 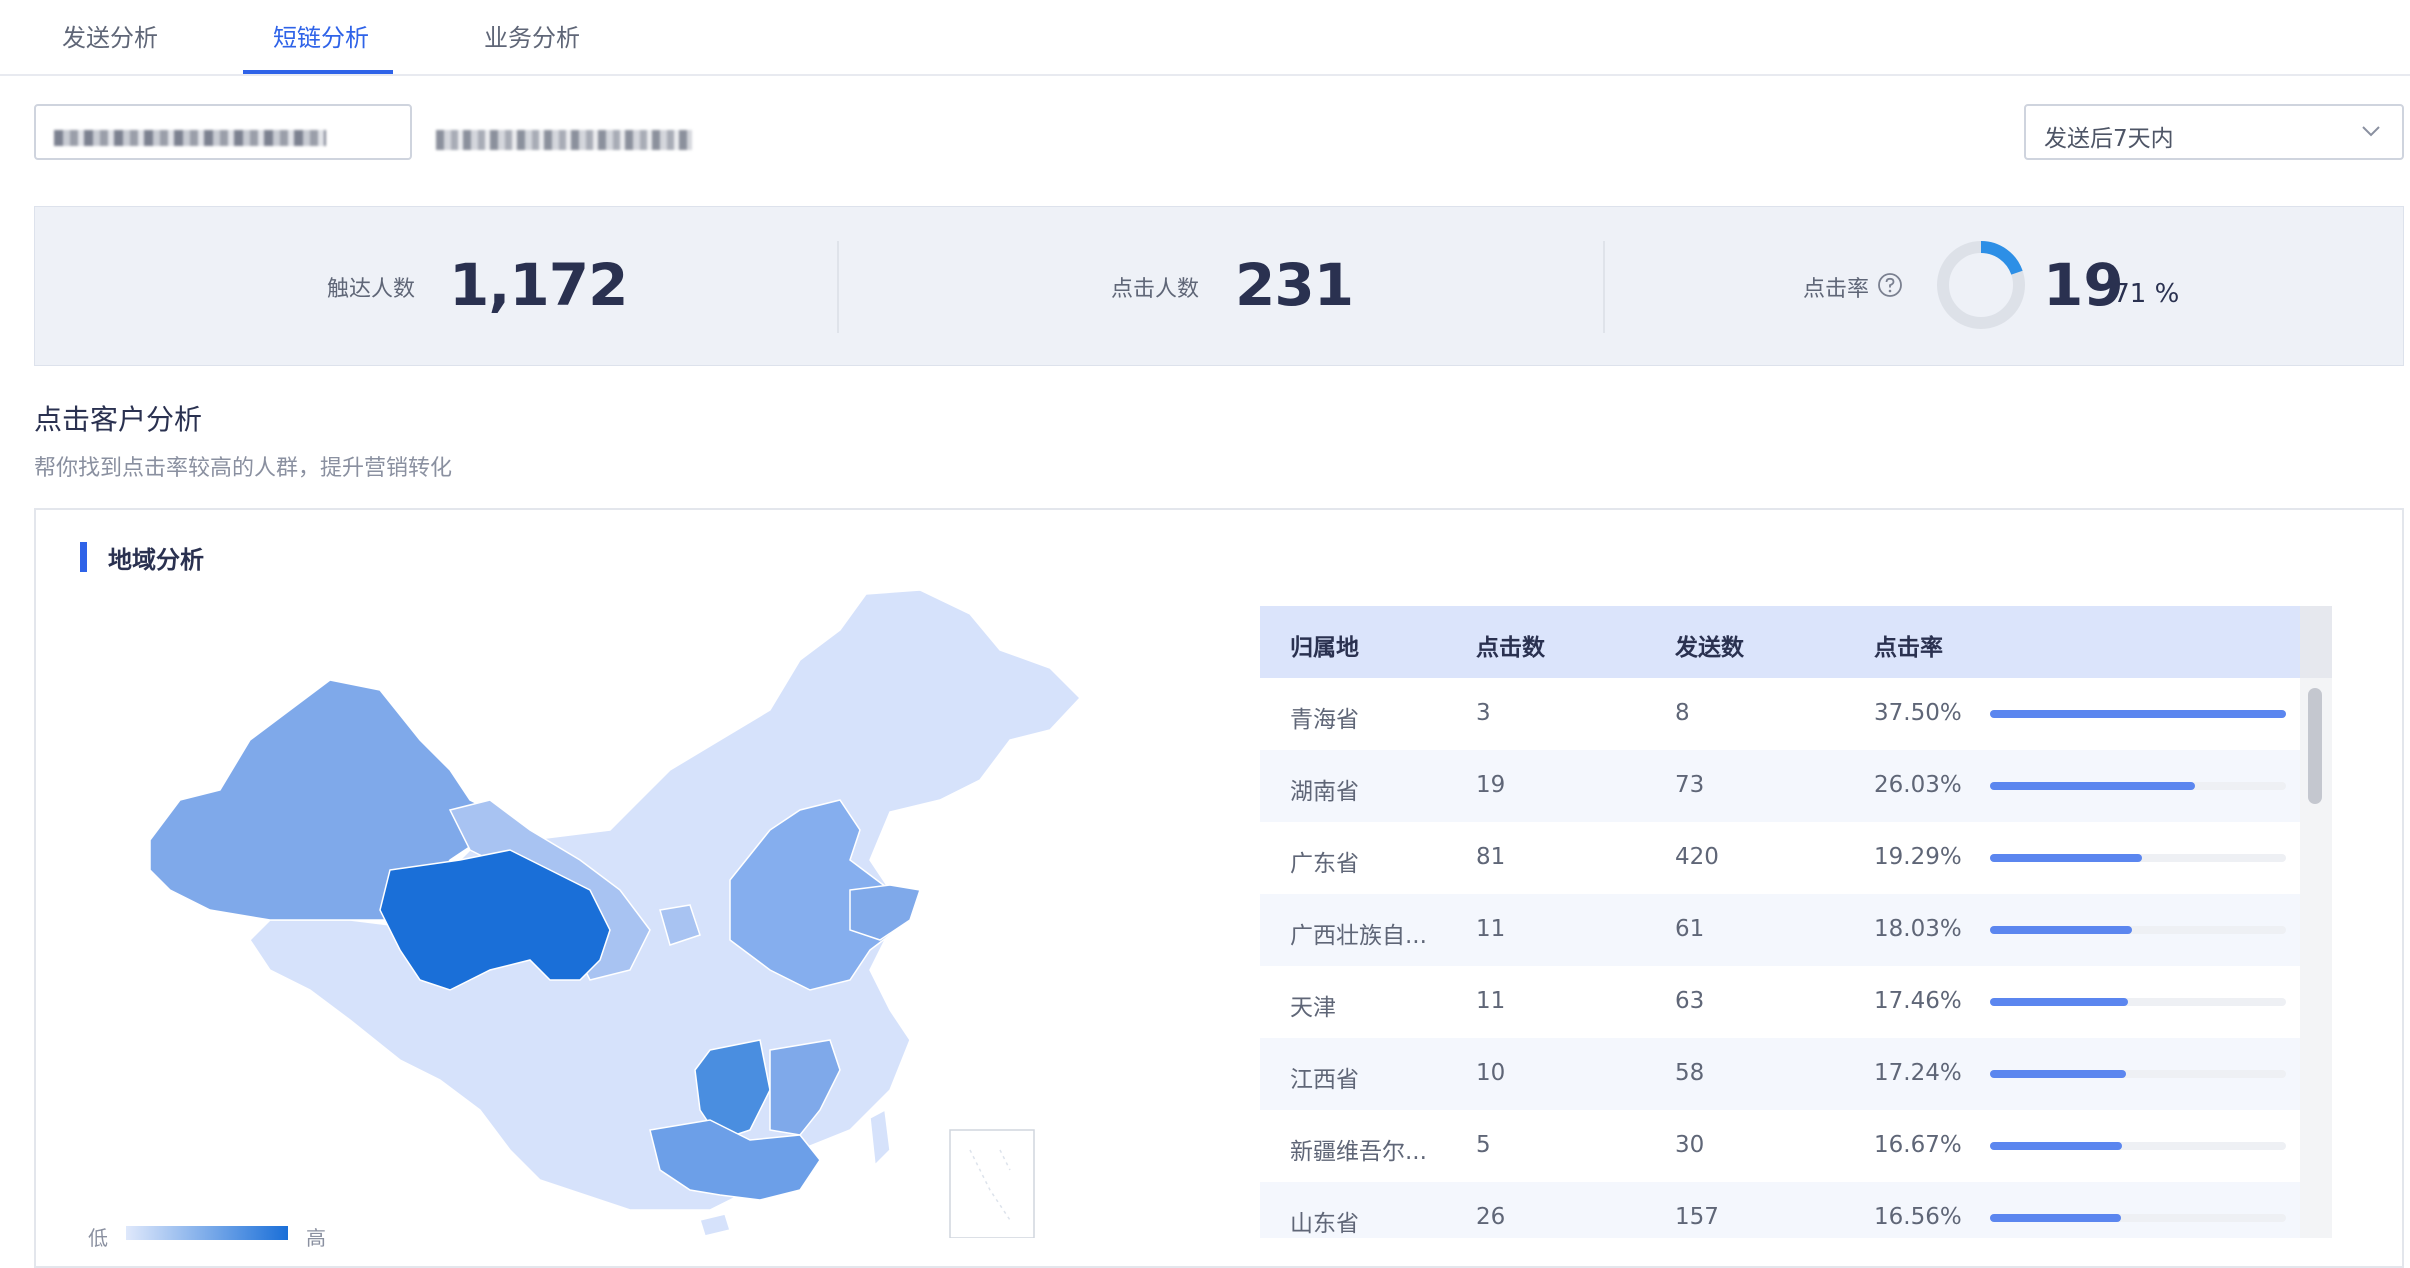 What do you see at coordinates (885, 912) in the screenshot?
I see `map-region-shandong` at bounding box center [885, 912].